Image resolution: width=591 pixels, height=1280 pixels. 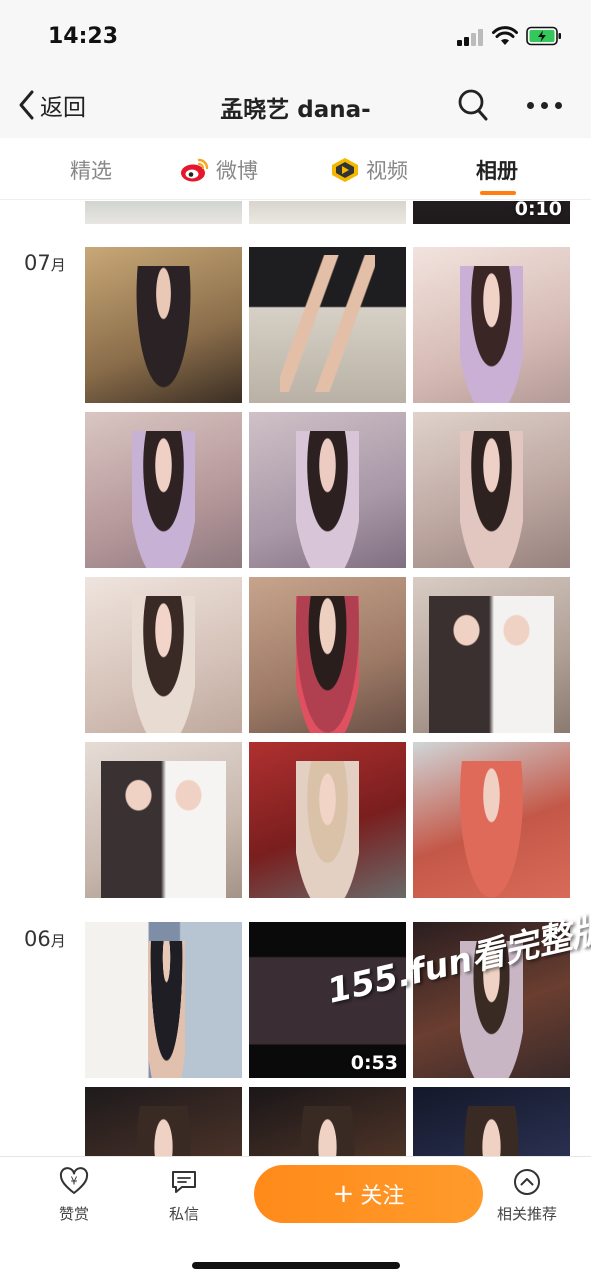 I want to click on plus-icon: +, so click(x=343, y=1194).